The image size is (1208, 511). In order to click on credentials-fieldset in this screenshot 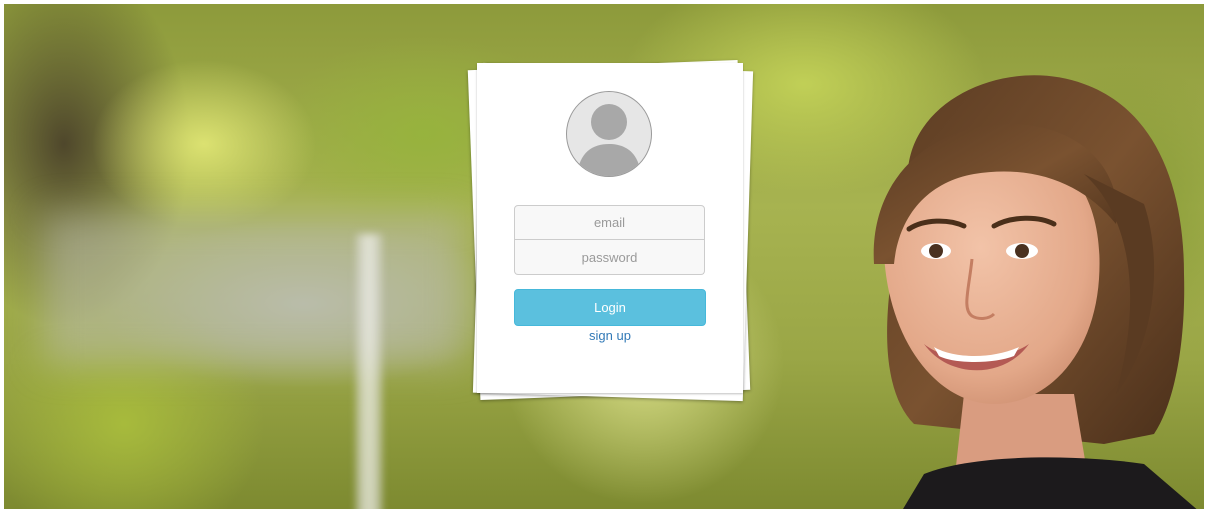, I will do `click(609, 240)`.